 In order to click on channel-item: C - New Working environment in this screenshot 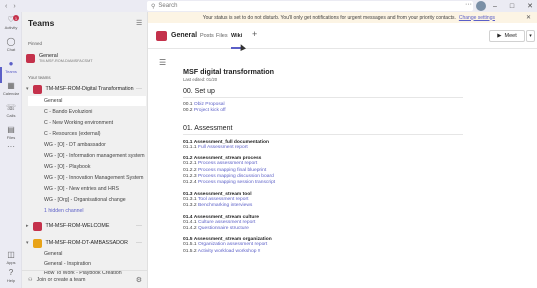, I will do `click(87, 123)`.